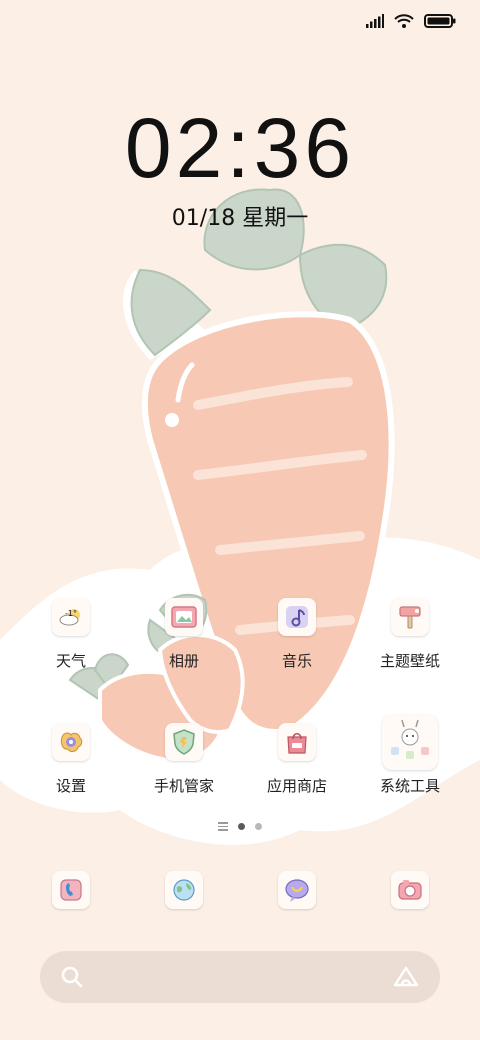 The height and width of the screenshot is (1040, 480). I want to click on app-settings: 设置, so click(71, 759).